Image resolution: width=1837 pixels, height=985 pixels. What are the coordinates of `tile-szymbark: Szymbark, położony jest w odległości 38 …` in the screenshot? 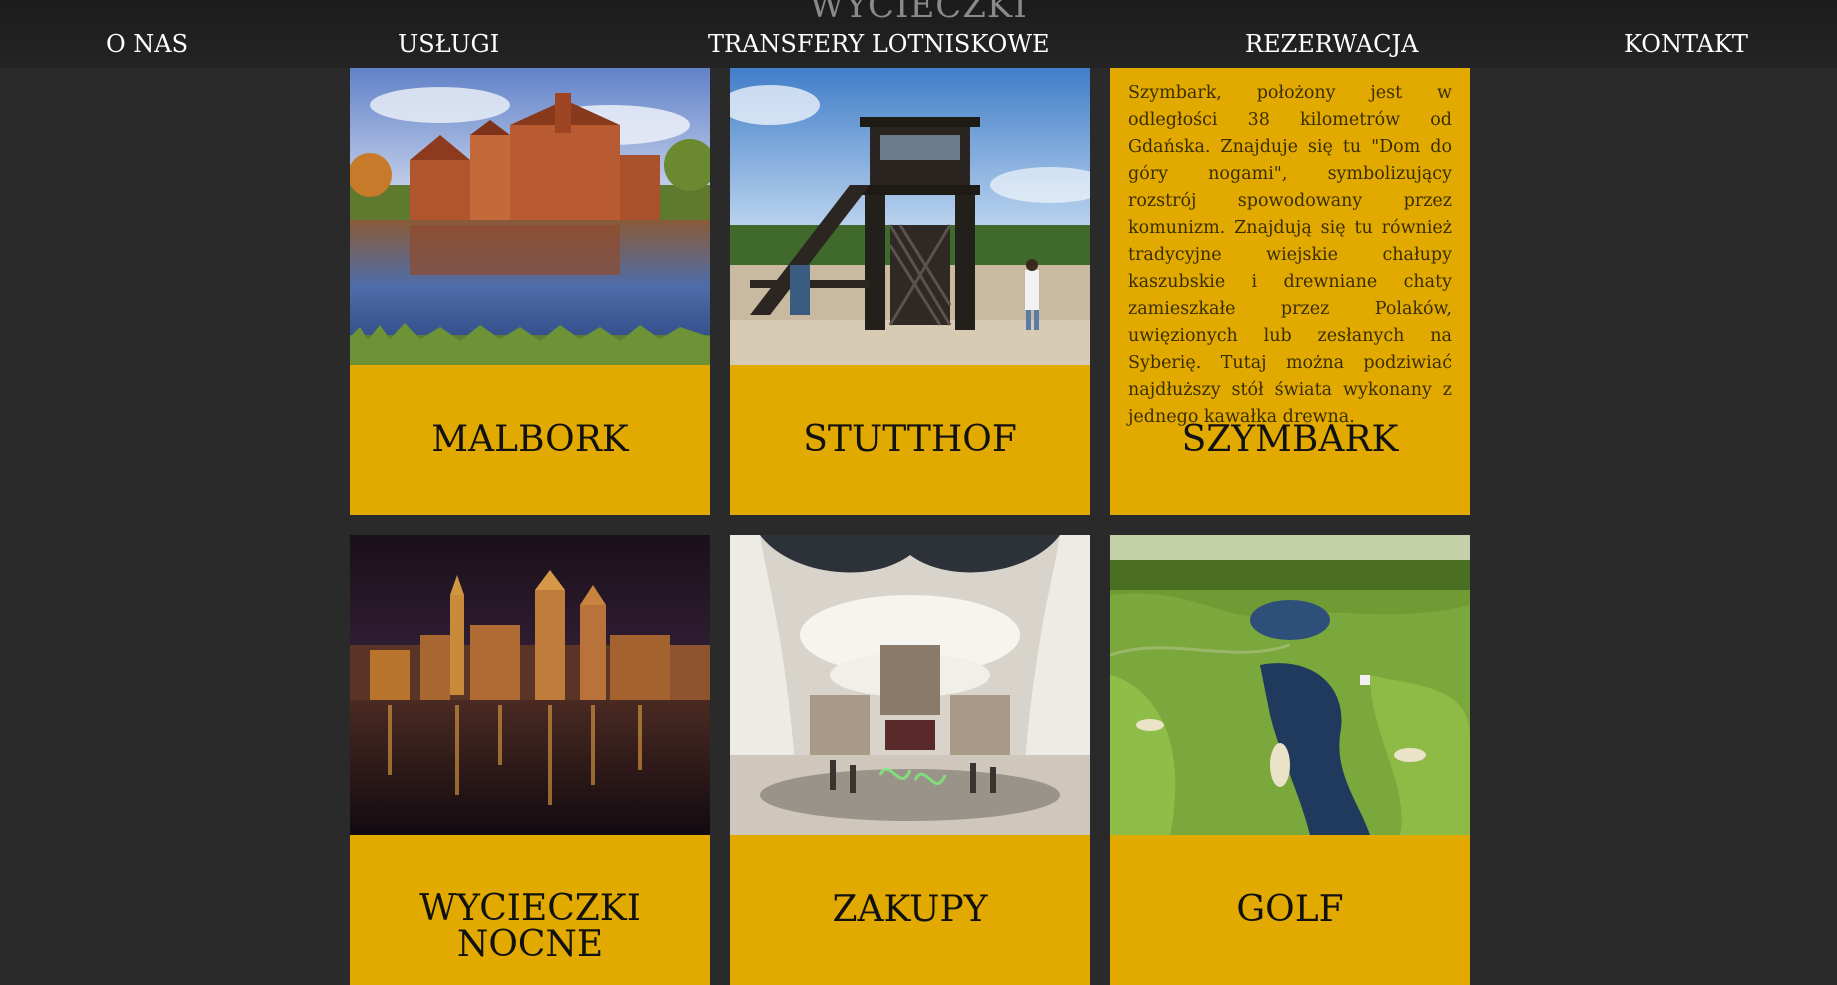 It's located at (1290, 290).